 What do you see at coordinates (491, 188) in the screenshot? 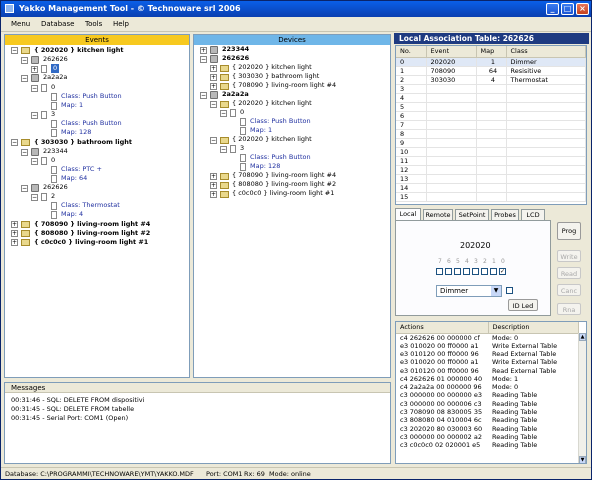
I see `table-row: 14` at bounding box center [491, 188].